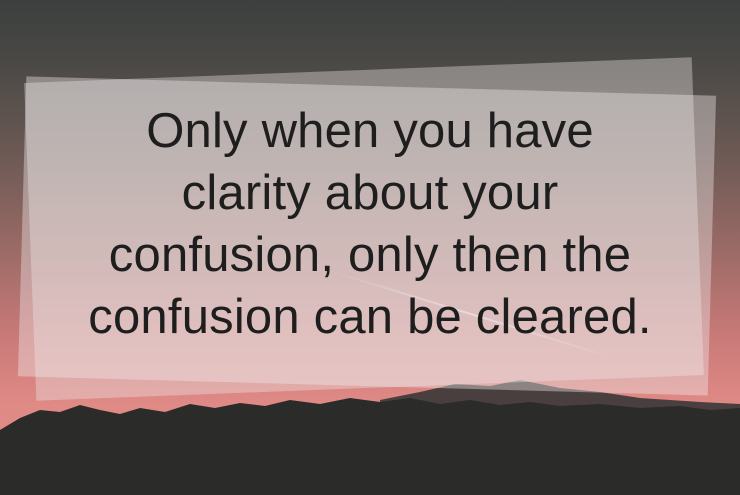 The width and height of the screenshot is (740, 495). I want to click on quote-line-3: confusion, only then the, so click(370, 255).